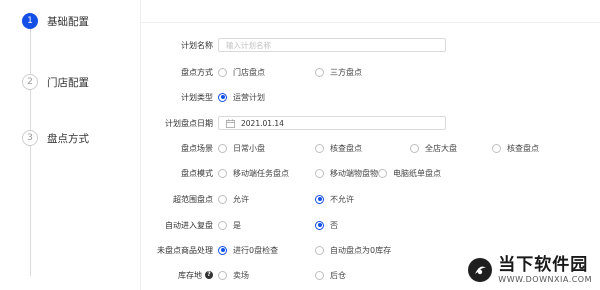 This screenshot has width=600, height=290. I want to click on radio-label: 是, so click(237, 225).